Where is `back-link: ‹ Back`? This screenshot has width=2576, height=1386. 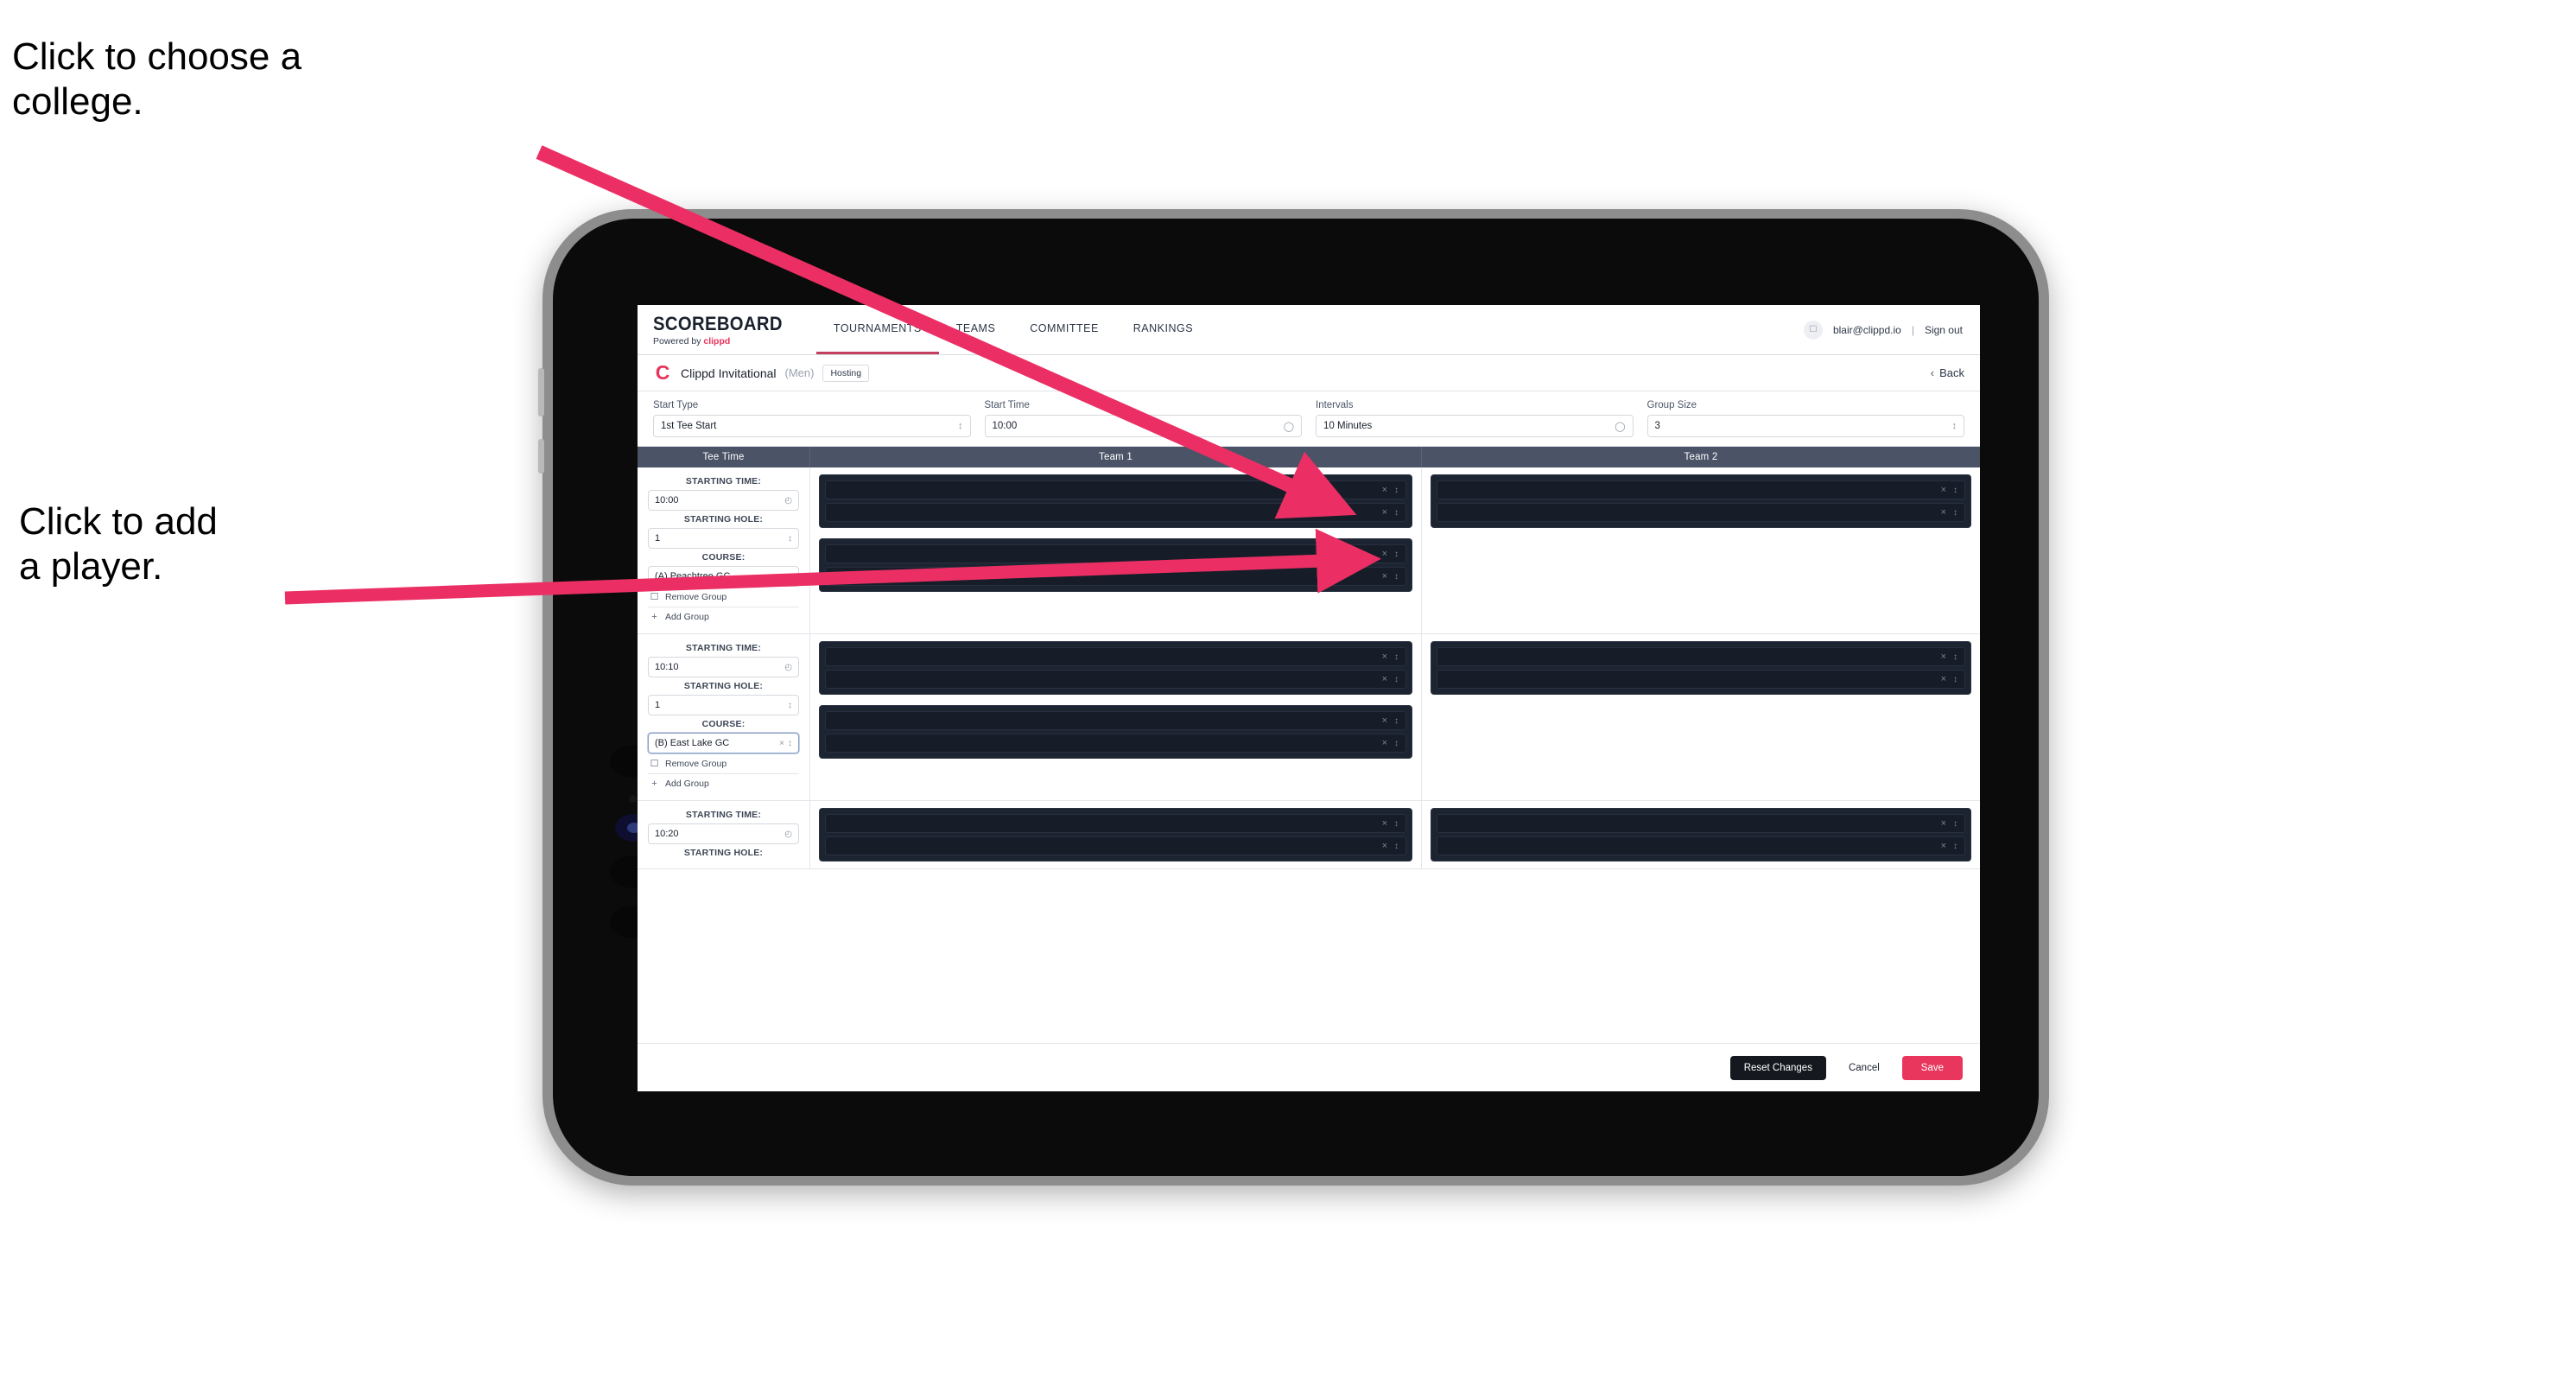
back-link: ‹ Back is located at coordinates (1947, 372).